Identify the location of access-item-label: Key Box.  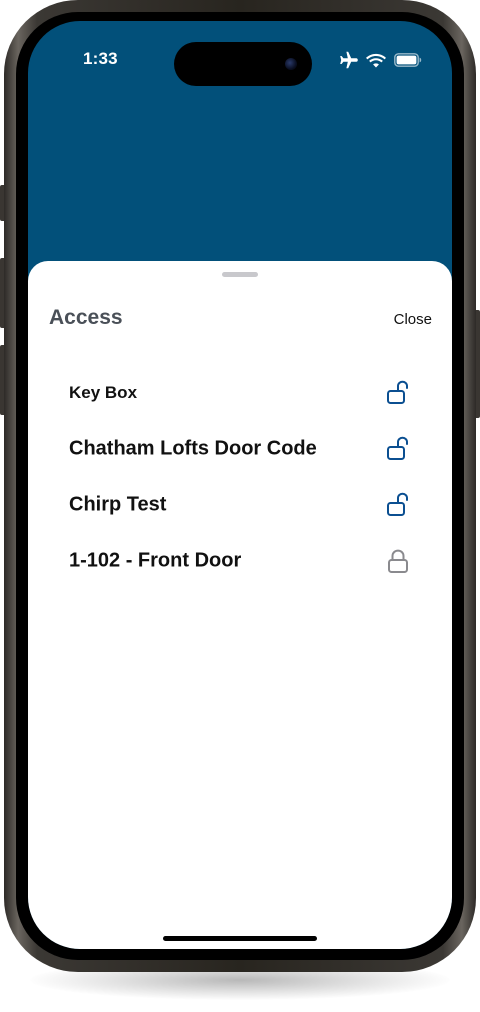
(103, 392).